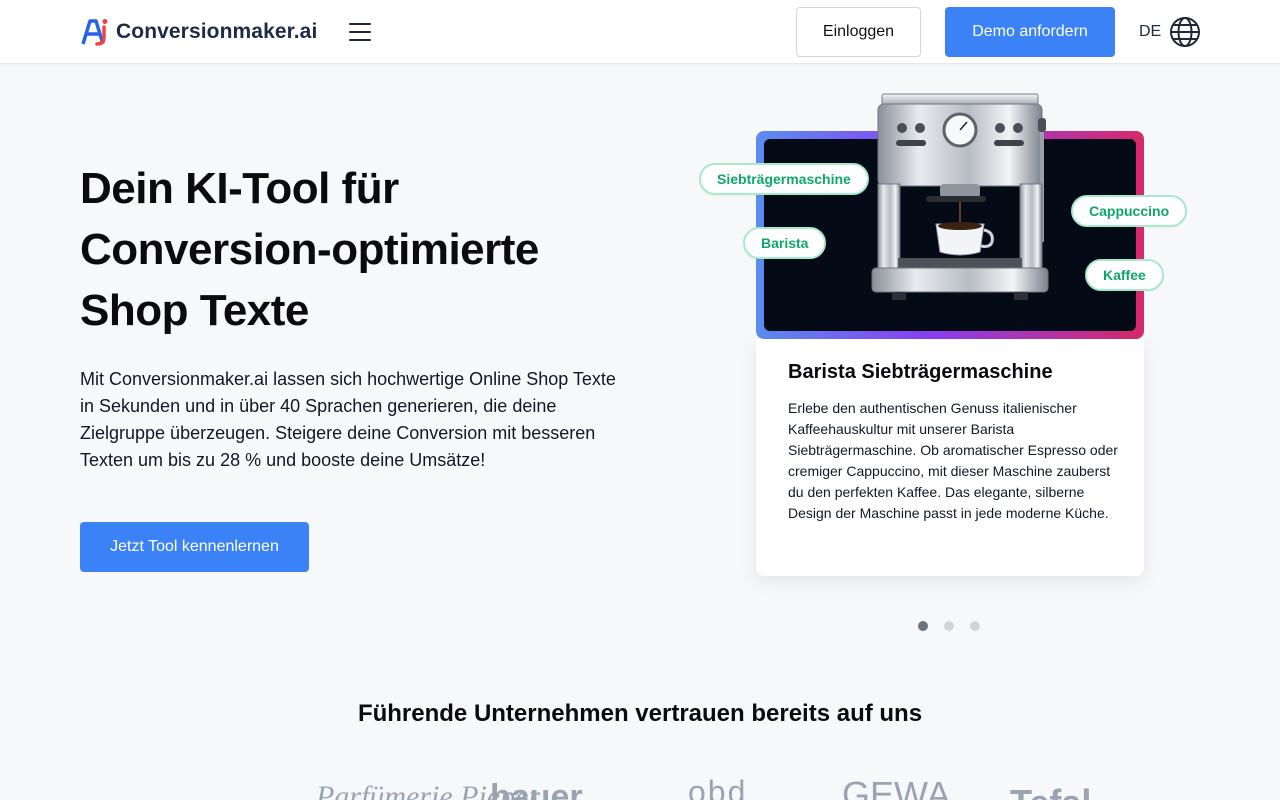 Image resolution: width=1280 pixels, height=800 pixels. I want to click on logo: Conversionmaker.ai, so click(198, 32).